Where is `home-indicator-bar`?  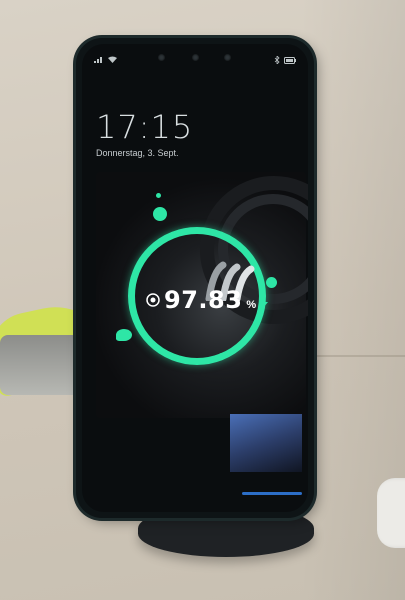
home-indicator-bar is located at coordinates (272, 493).